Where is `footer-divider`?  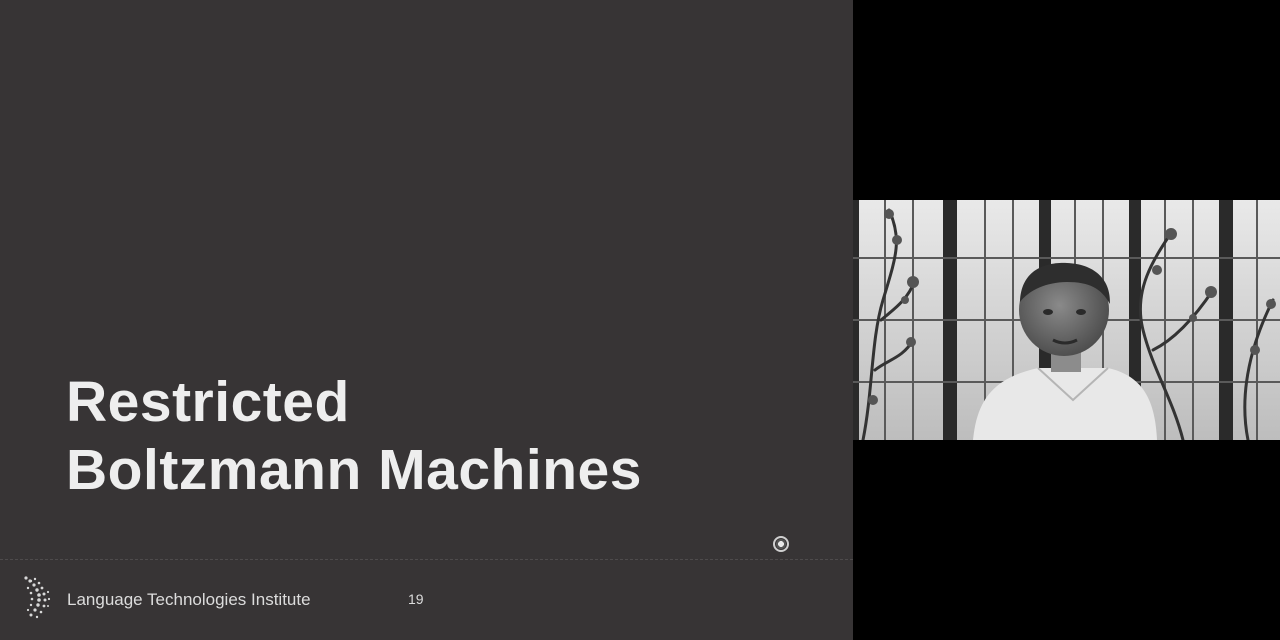 footer-divider is located at coordinates (426, 559).